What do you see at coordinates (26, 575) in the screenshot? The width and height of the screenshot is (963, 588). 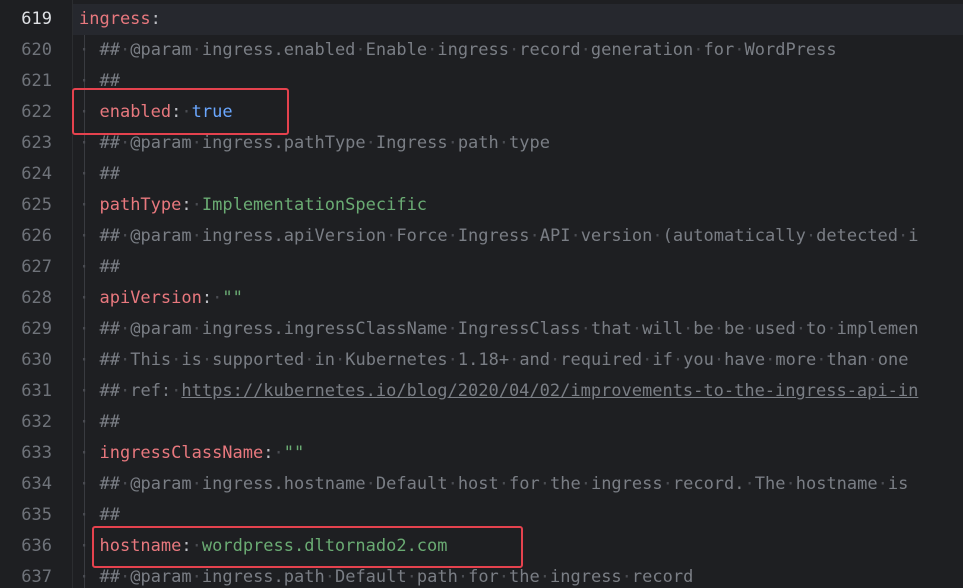 I see `line-number: 637` at bounding box center [26, 575].